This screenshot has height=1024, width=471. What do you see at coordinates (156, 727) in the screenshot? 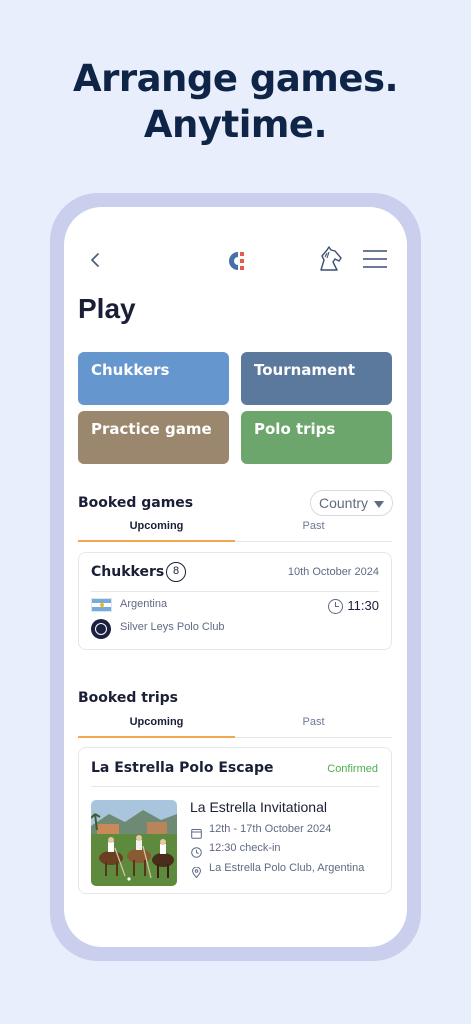
I see `tab-upcoming-trips: Upcoming` at bounding box center [156, 727].